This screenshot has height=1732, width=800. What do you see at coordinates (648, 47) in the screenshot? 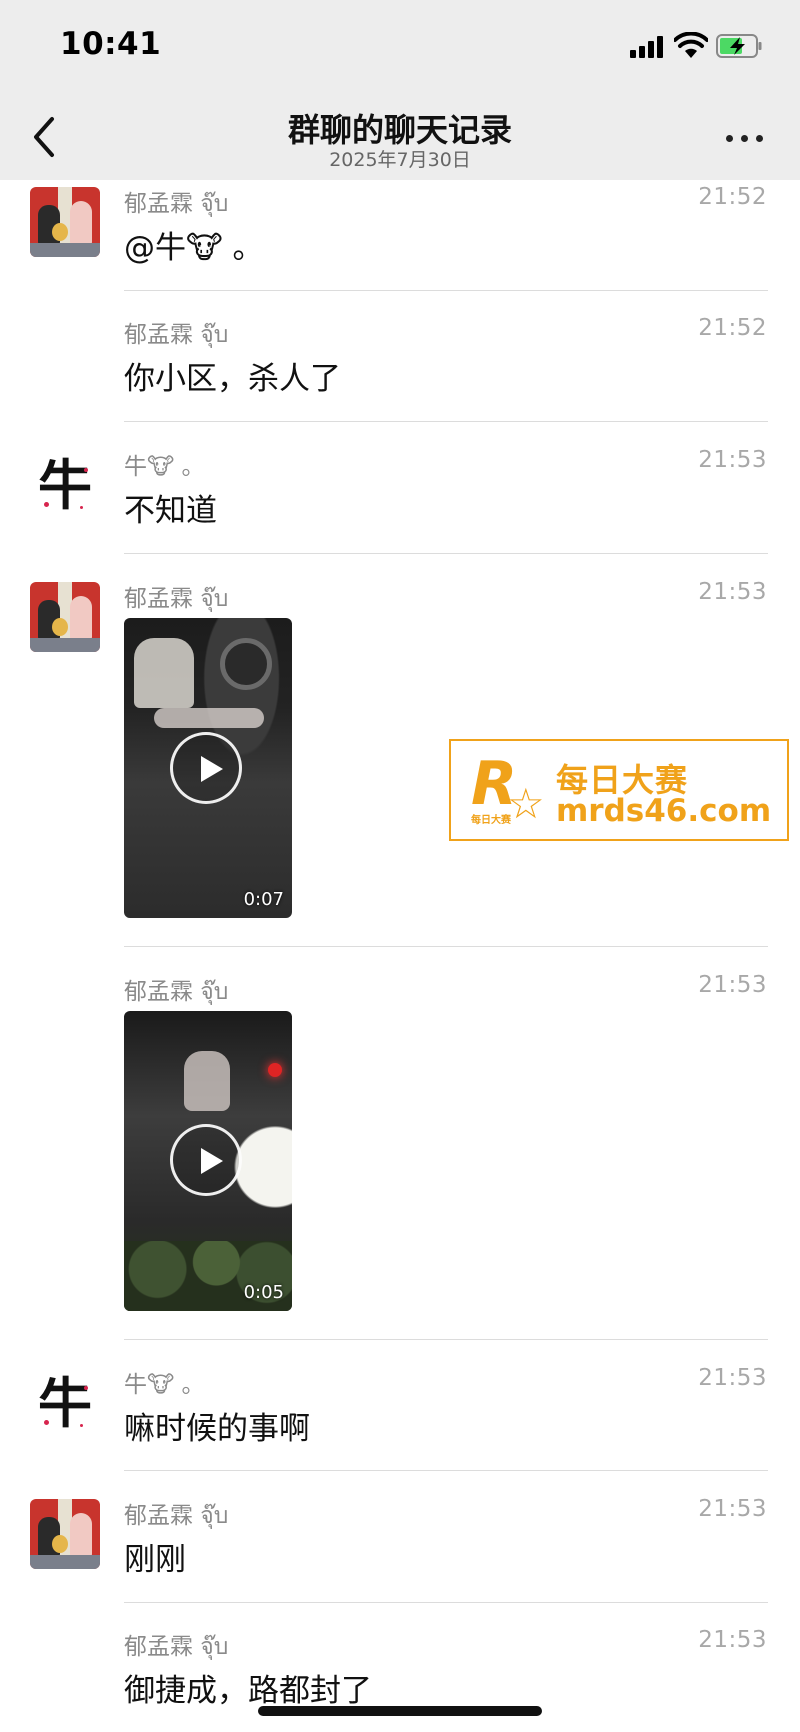
I see `cellular-signal-icon` at bounding box center [648, 47].